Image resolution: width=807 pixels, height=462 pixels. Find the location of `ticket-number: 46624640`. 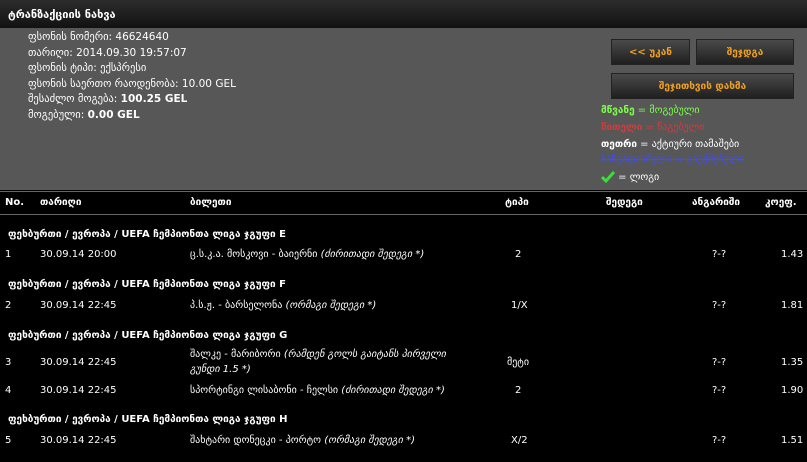

ticket-number: 46624640 is located at coordinates (142, 37).